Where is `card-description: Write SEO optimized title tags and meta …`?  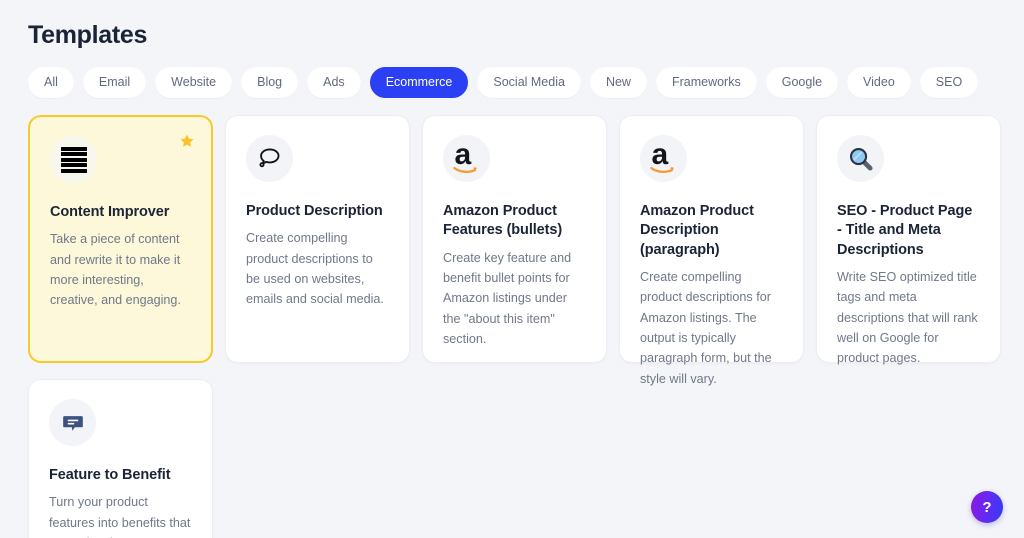 card-description: Write SEO optimized title tags and meta … is located at coordinates (907, 317).